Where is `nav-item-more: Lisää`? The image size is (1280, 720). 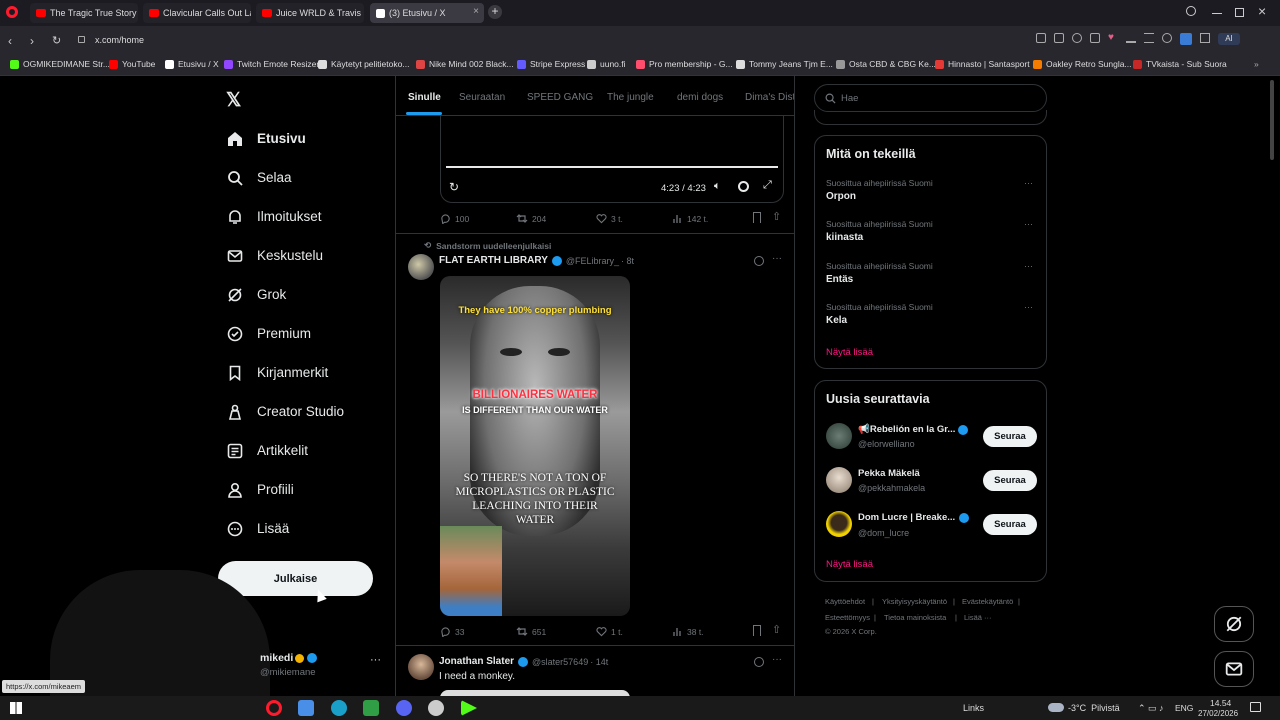 nav-item-more: Lisää is located at coordinates (257, 528).